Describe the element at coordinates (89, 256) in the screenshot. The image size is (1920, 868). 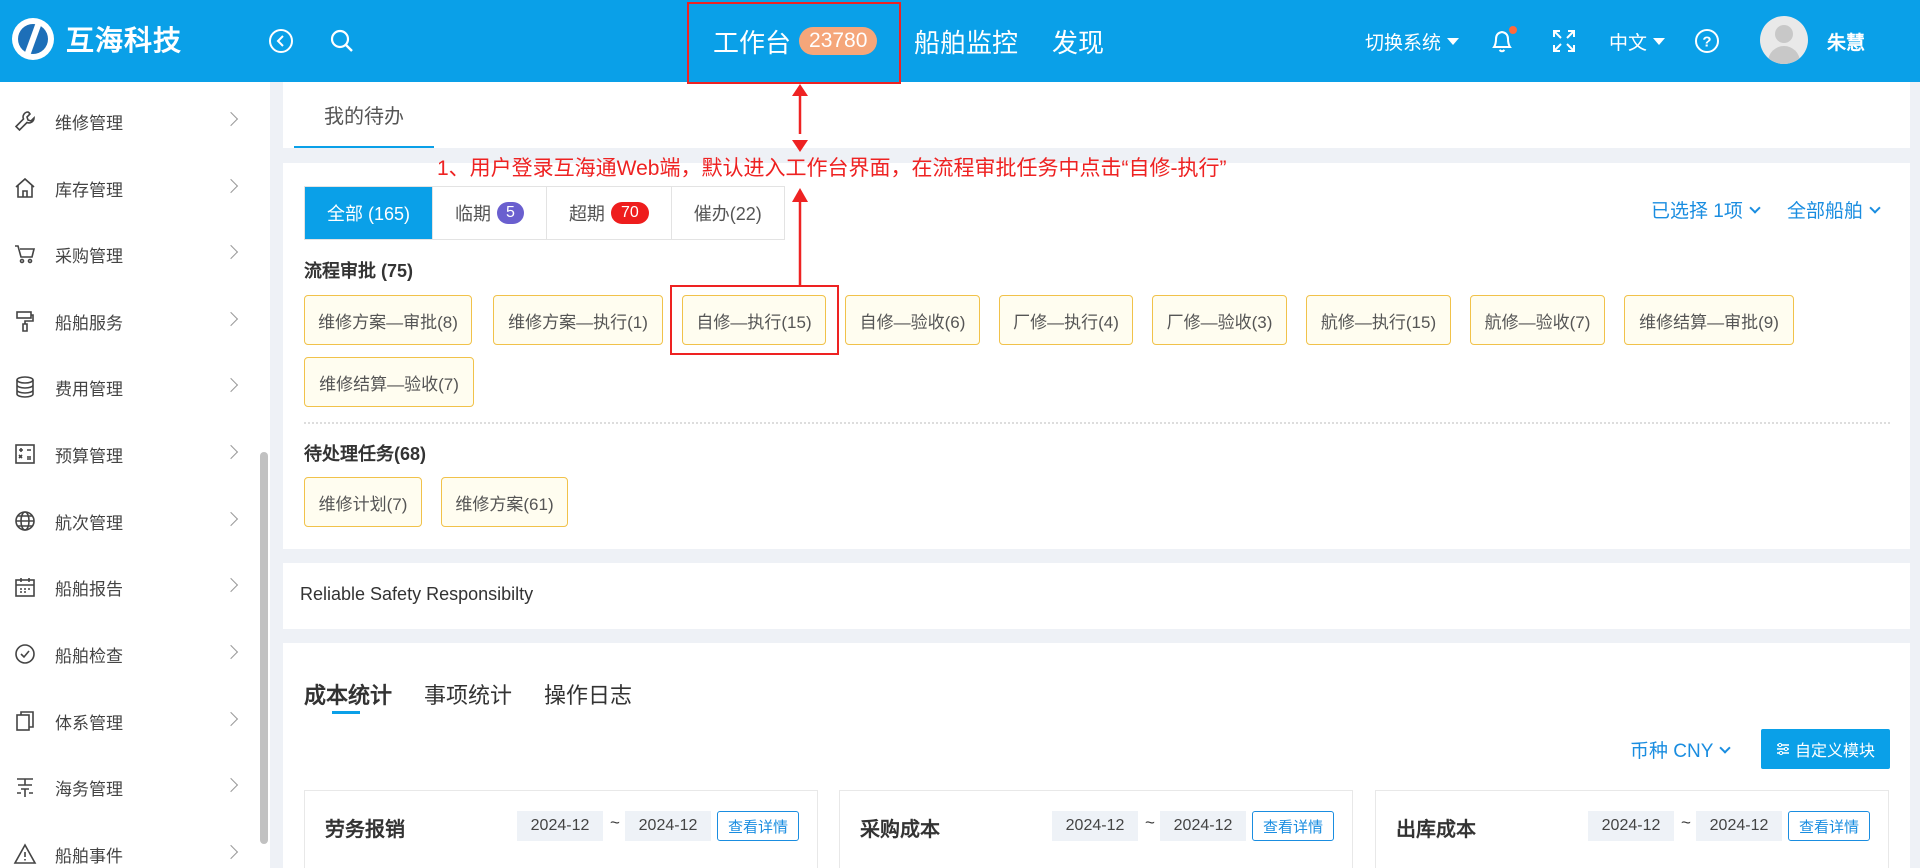
I see `sidebar-item-label: 采购管理` at that location.